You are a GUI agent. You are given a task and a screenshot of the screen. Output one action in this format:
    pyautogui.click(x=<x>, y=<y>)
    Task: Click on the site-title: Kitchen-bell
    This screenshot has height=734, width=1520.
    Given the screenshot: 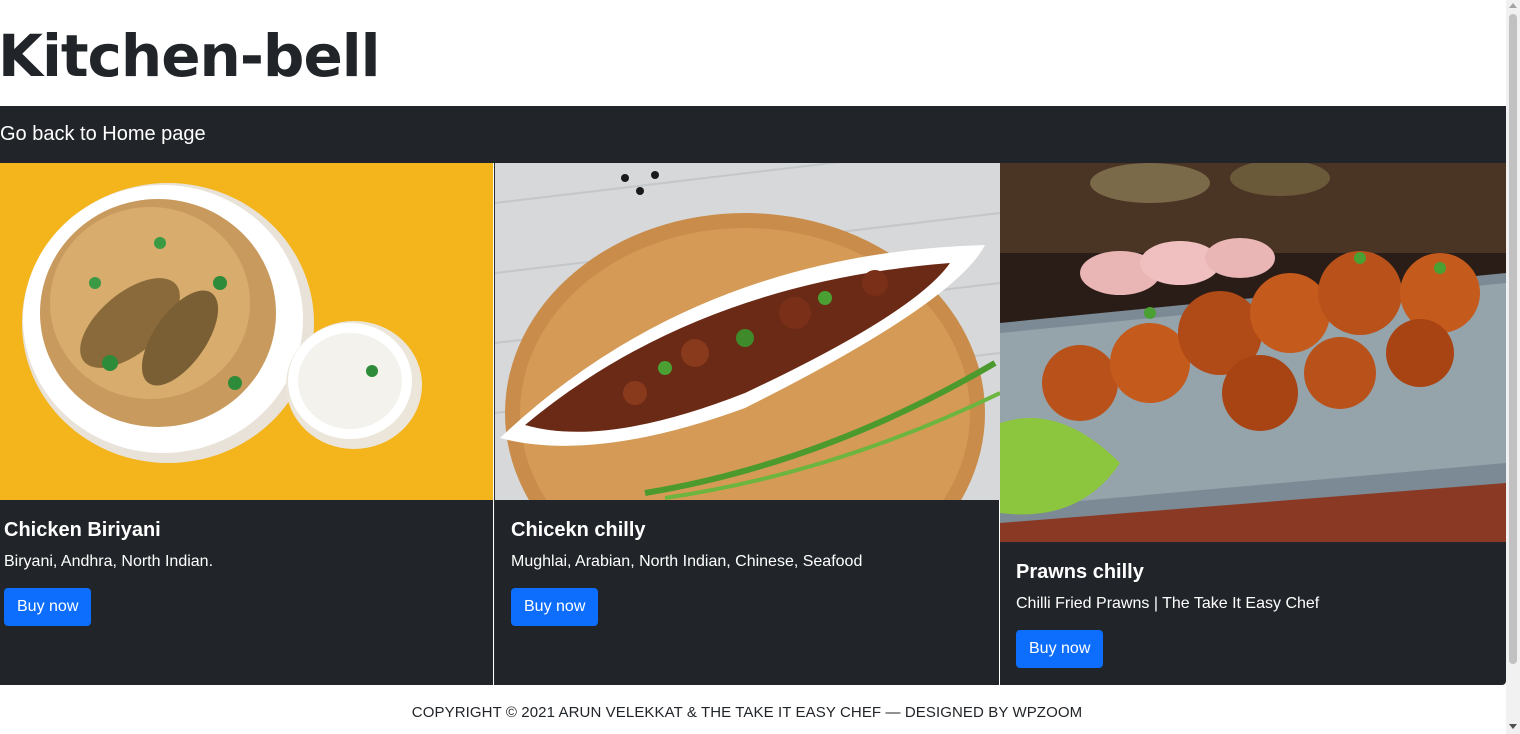 What is the action you would take?
    pyautogui.click(x=190, y=56)
    